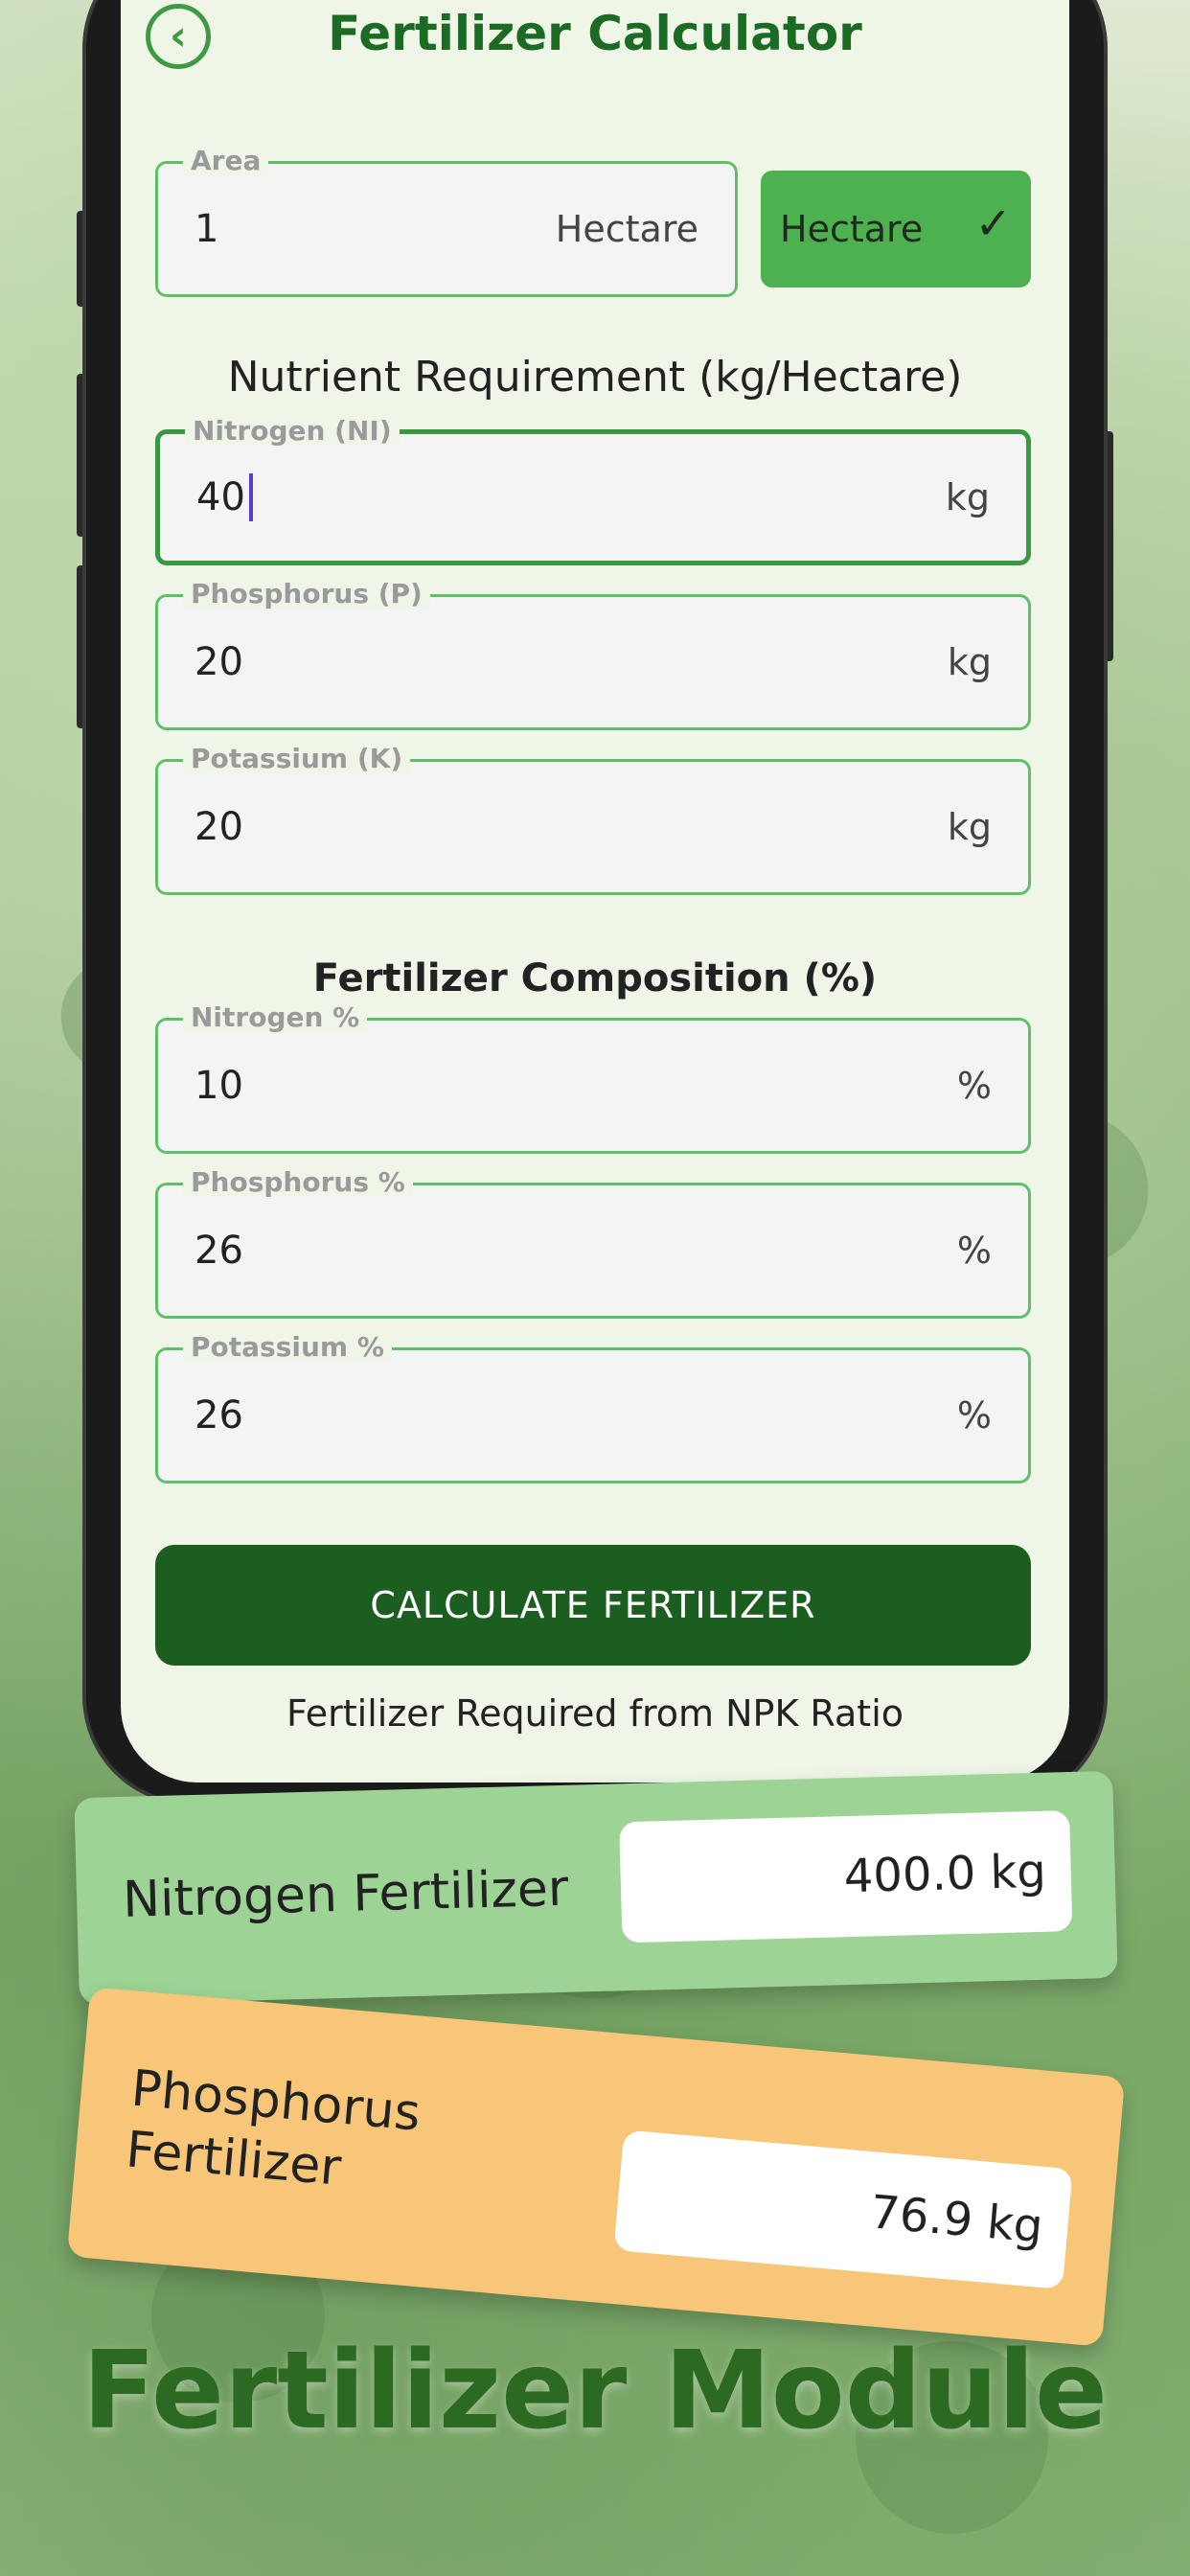 This screenshot has width=1190, height=2576. What do you see at coordinates (595, 34) in the screenshot?
I see `page-title: Fertilizer Calculator` at bounding box center [595, 34].